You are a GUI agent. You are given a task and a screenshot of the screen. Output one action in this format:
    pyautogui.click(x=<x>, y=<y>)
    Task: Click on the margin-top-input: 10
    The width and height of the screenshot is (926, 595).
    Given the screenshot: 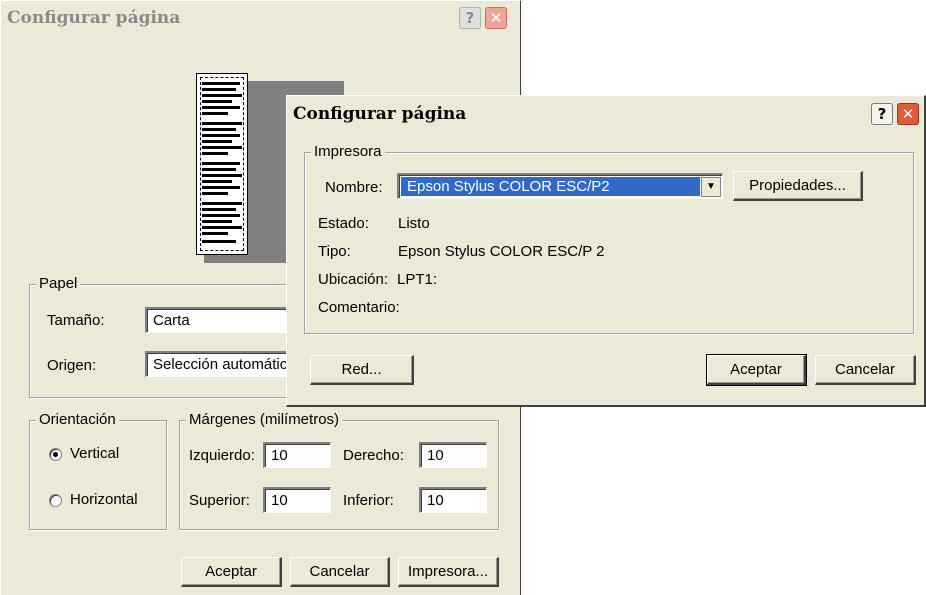 What is the action you would take?
    pyautogui.click(x=297, y=500)
    